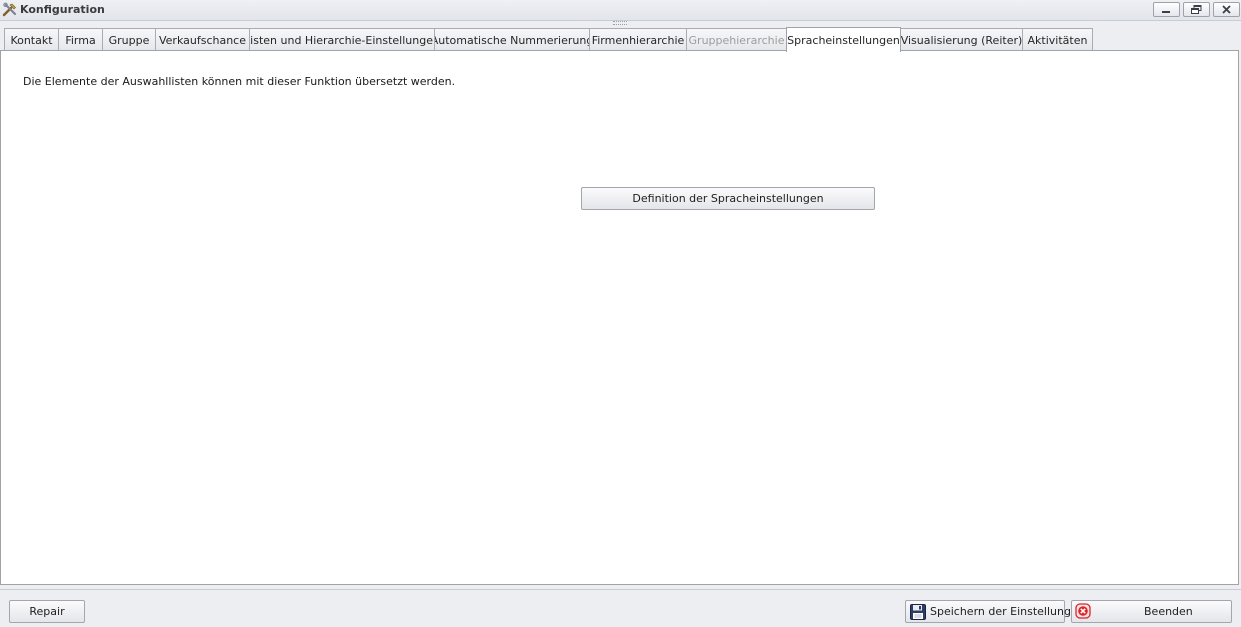 The image size is (1241, 627). I want to click on restore-button, so click(1196, 9).